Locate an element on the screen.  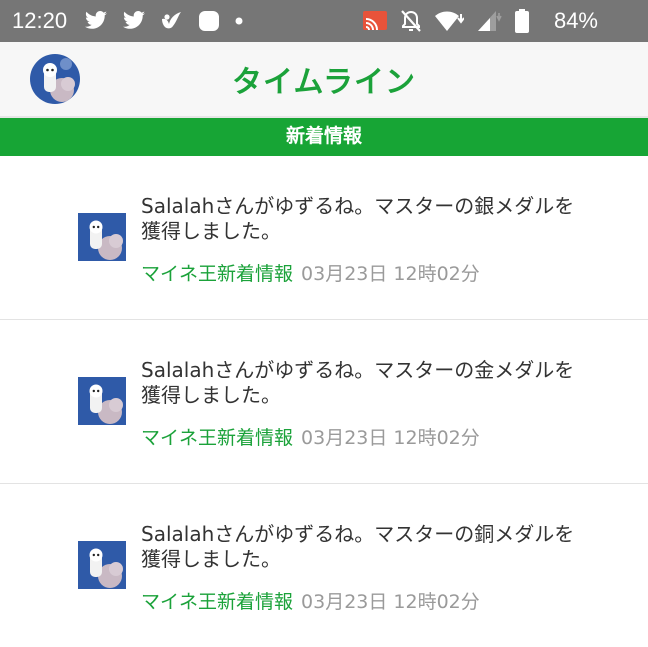
app-bar: タイムライン is located at coordinates (324, 80).